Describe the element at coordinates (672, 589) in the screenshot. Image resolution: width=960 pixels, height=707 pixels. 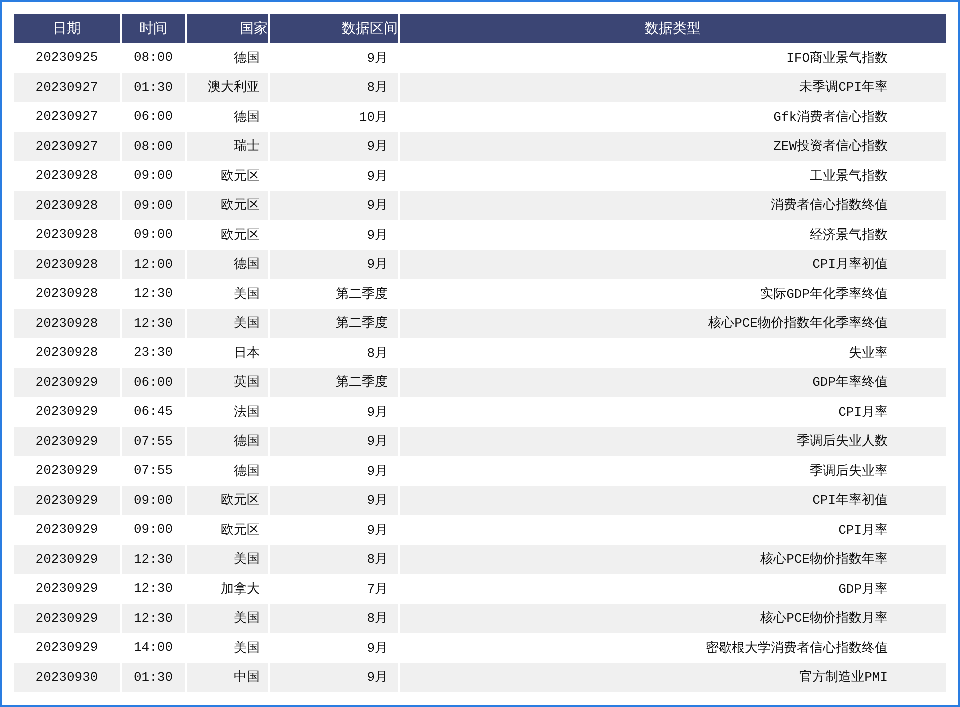
I see `table-cell: GDP月率` at that location.